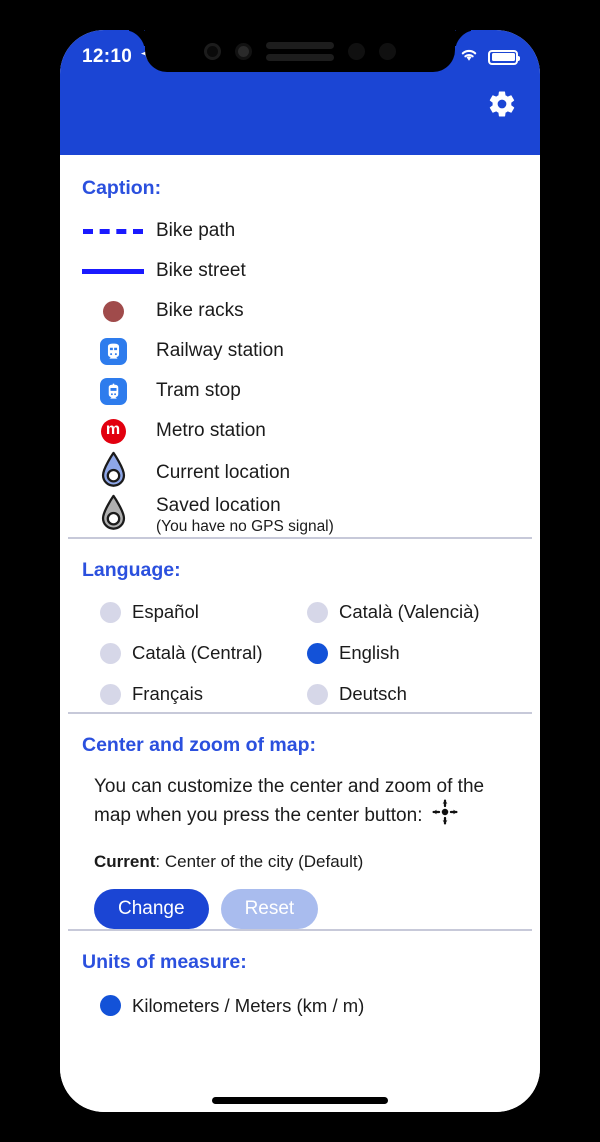 This screenshot has width=600, height=1142. I want to click on app-header: 12:10, so click(300, 92).